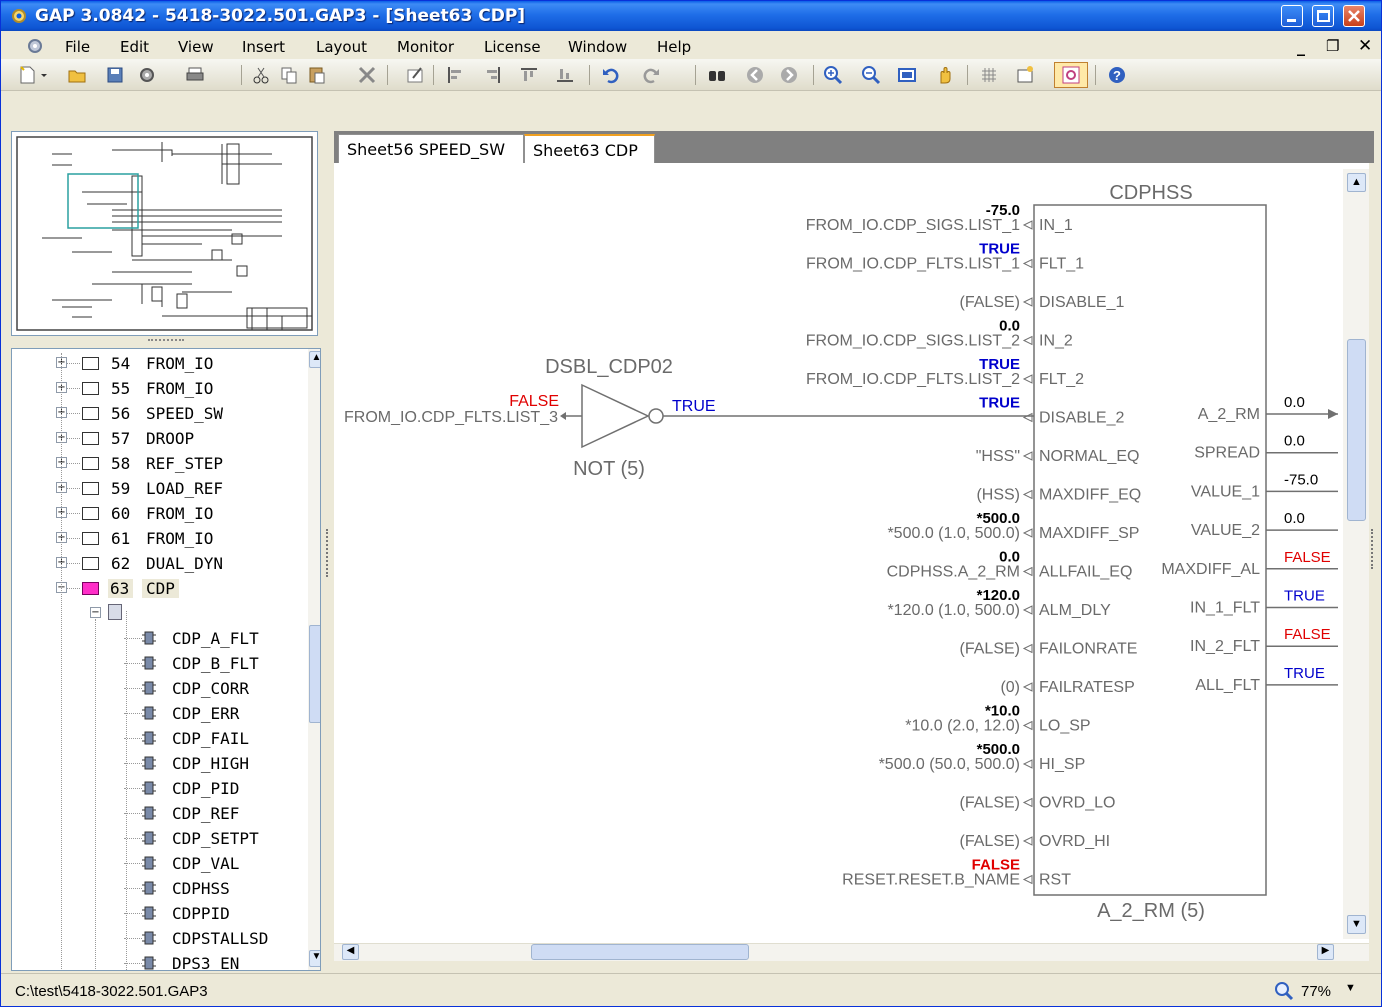  Describe the element at coordinates (1071, 75) in the screenshot. I see `monitor-toggle-button` at that location.